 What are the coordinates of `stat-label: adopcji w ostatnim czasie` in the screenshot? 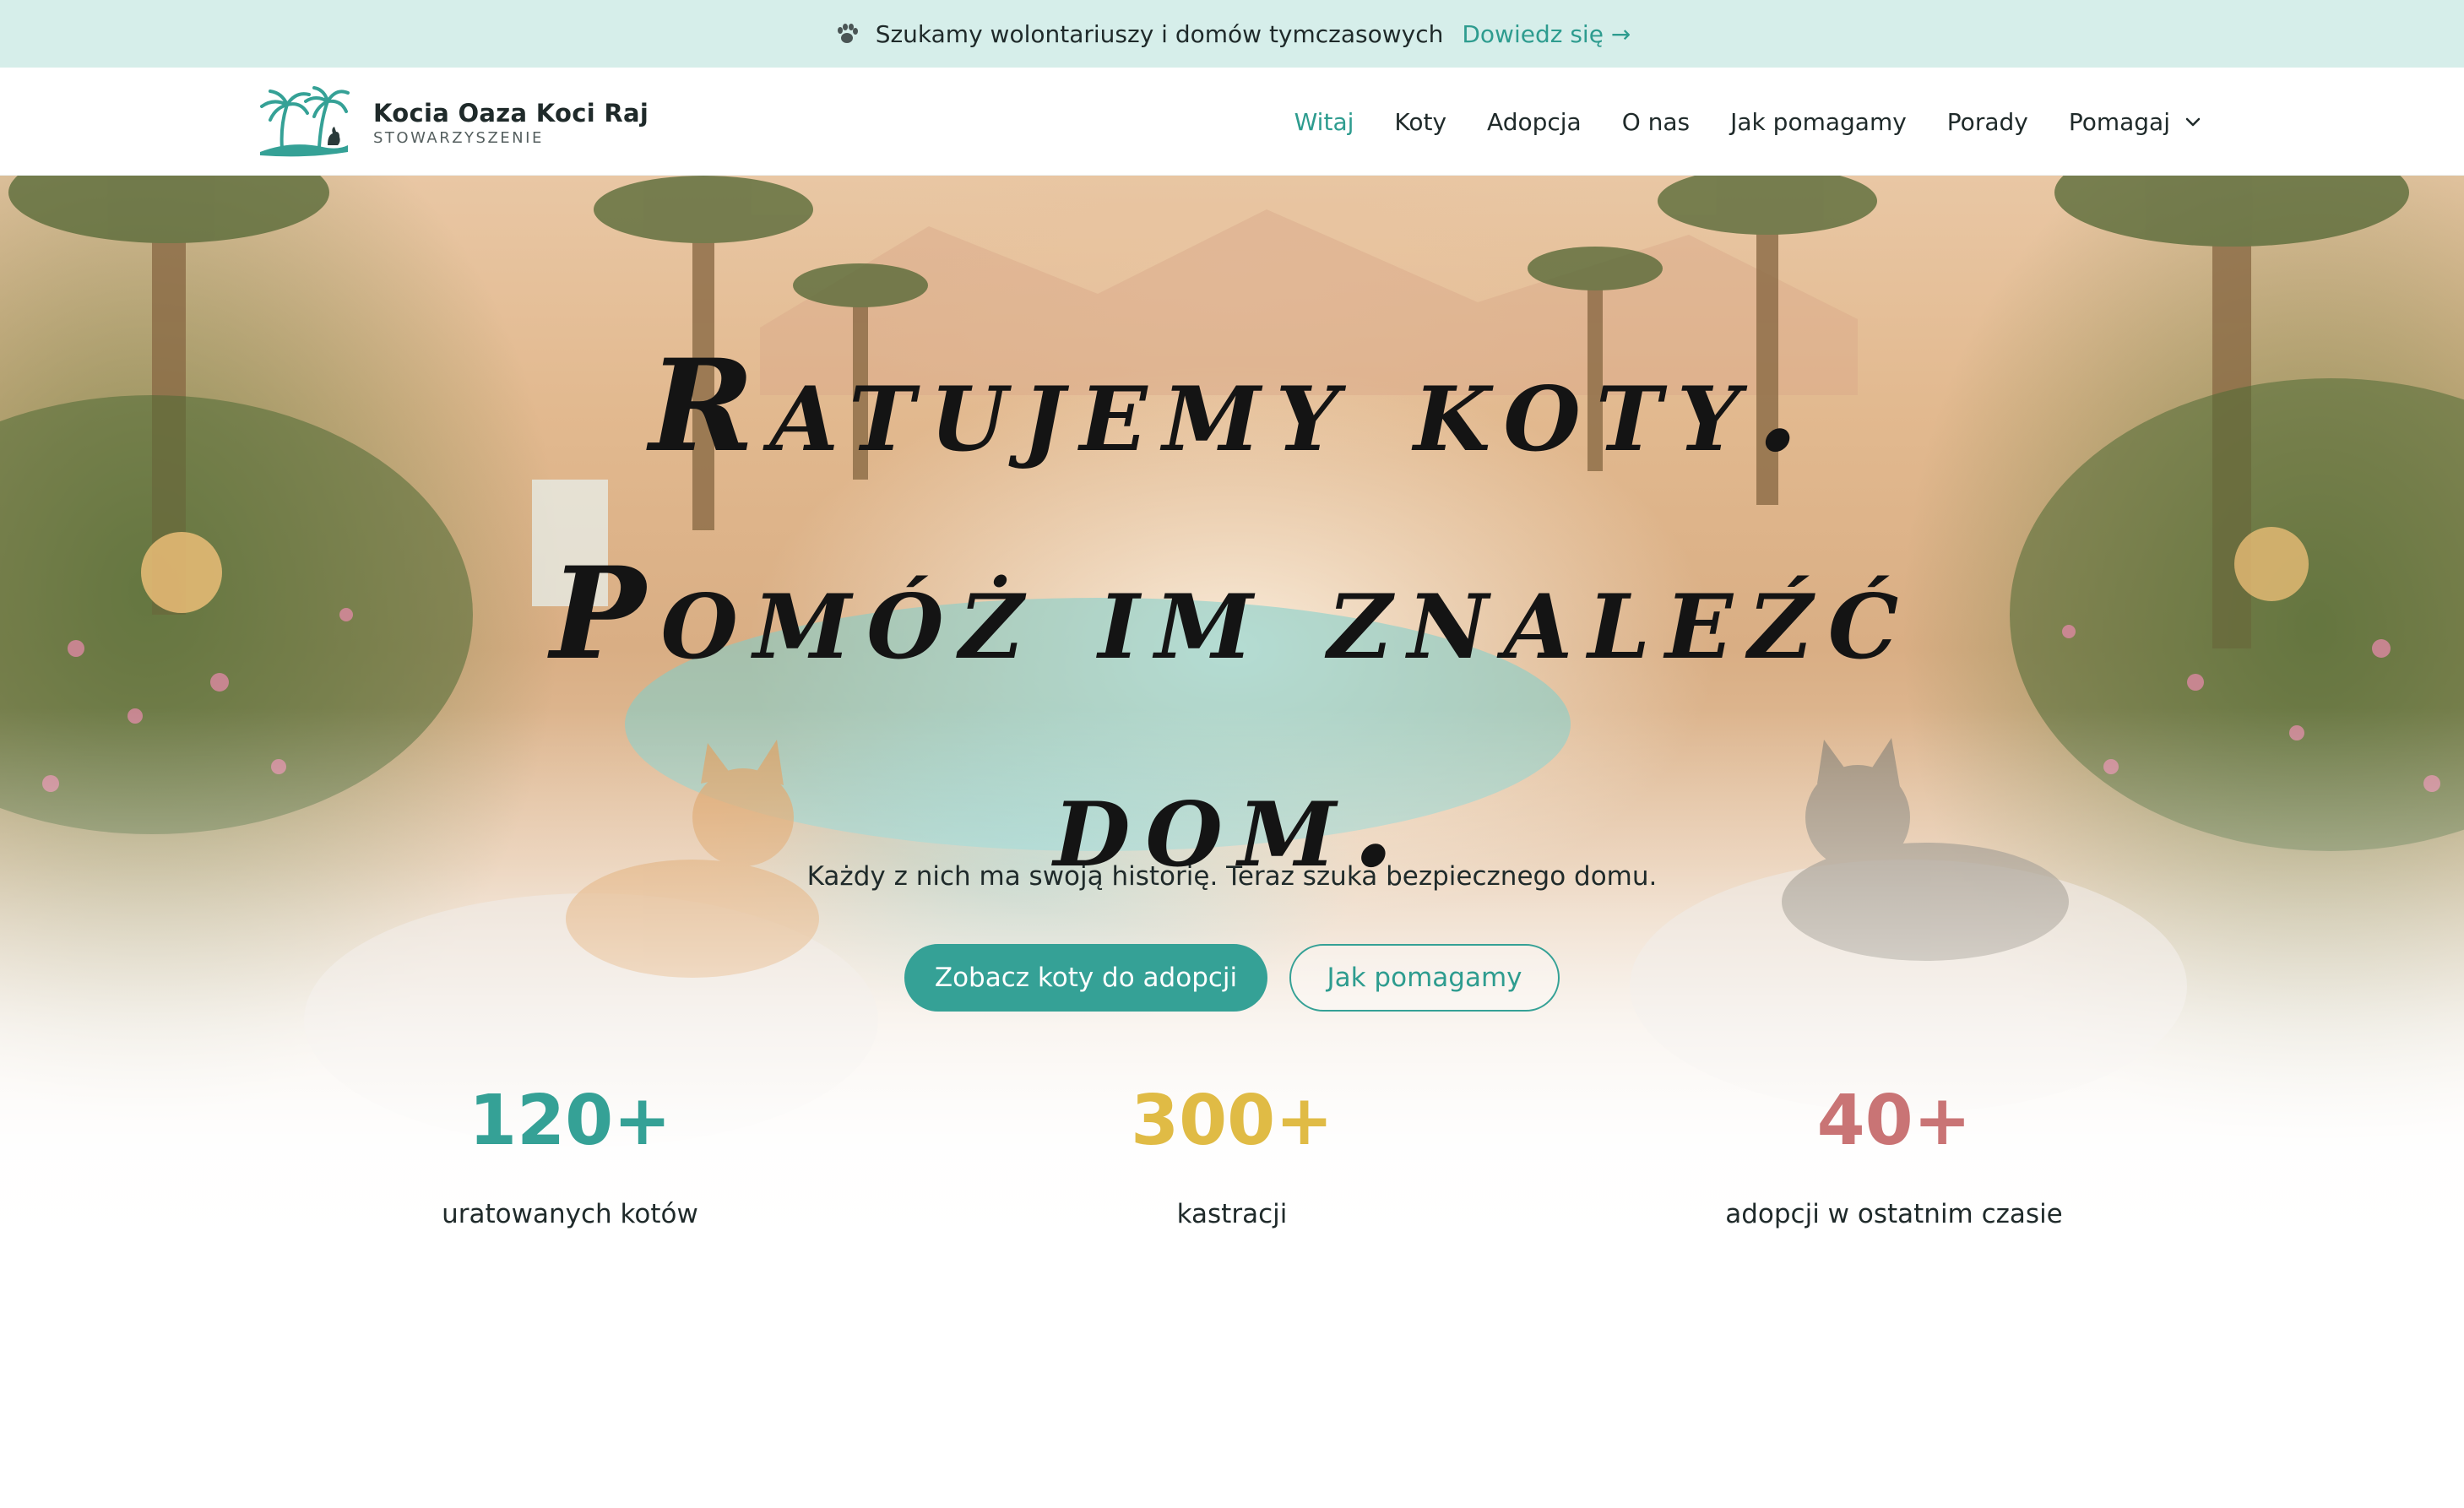 It's located at (1894, 1214).